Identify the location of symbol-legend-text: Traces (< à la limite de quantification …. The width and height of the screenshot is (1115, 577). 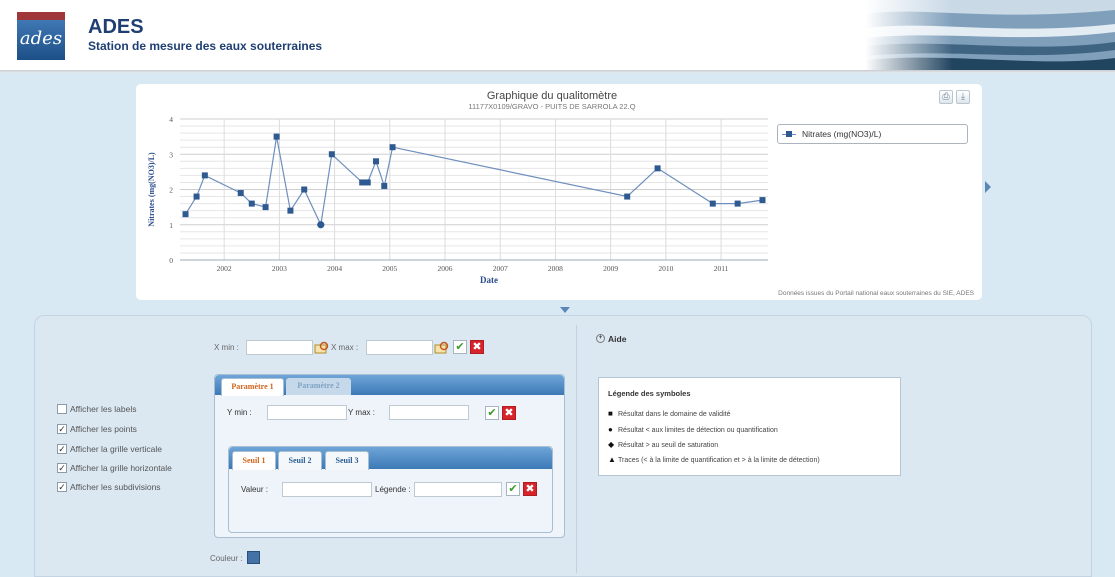
(719, 460).